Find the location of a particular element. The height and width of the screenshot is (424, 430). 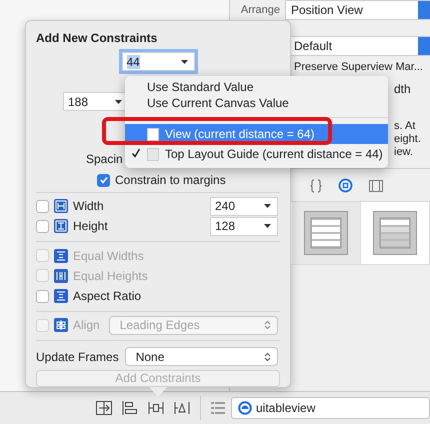

height-icon is located at coordinates (61, 226).